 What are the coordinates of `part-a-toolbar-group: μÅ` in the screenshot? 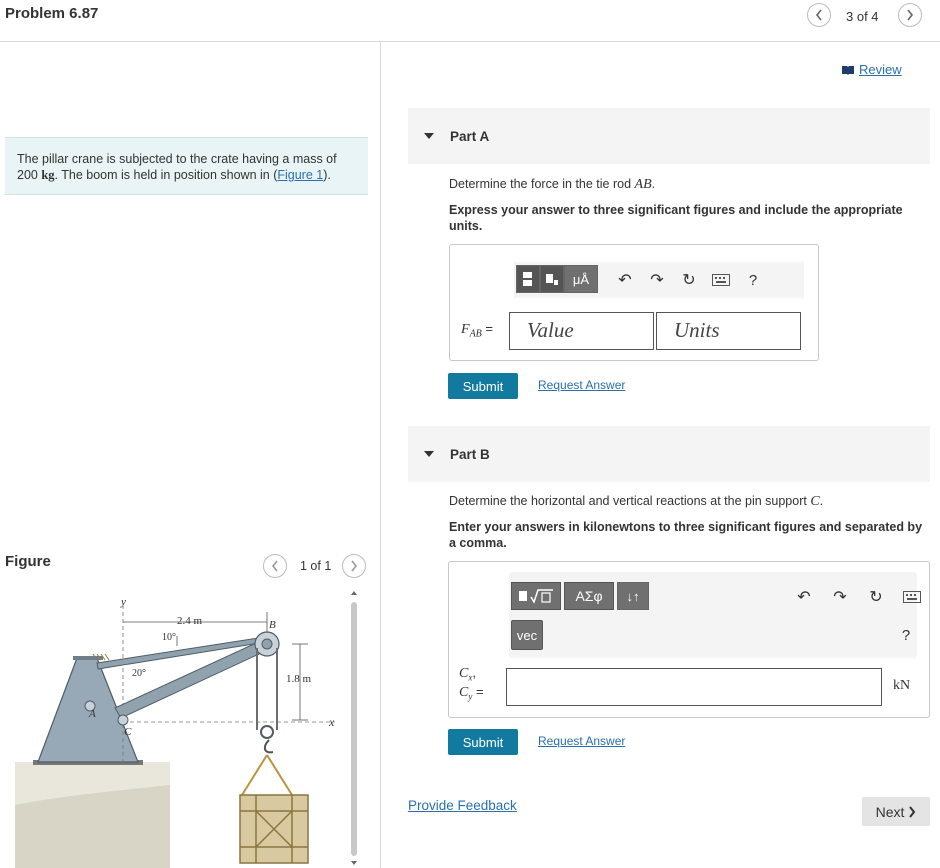 It's located at (557, 279).